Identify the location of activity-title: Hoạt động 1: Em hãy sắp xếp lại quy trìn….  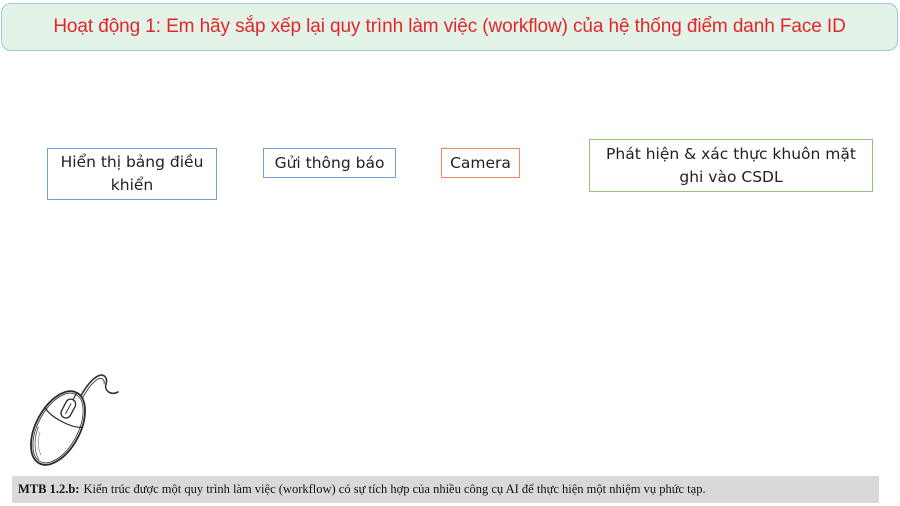
(449, 26).